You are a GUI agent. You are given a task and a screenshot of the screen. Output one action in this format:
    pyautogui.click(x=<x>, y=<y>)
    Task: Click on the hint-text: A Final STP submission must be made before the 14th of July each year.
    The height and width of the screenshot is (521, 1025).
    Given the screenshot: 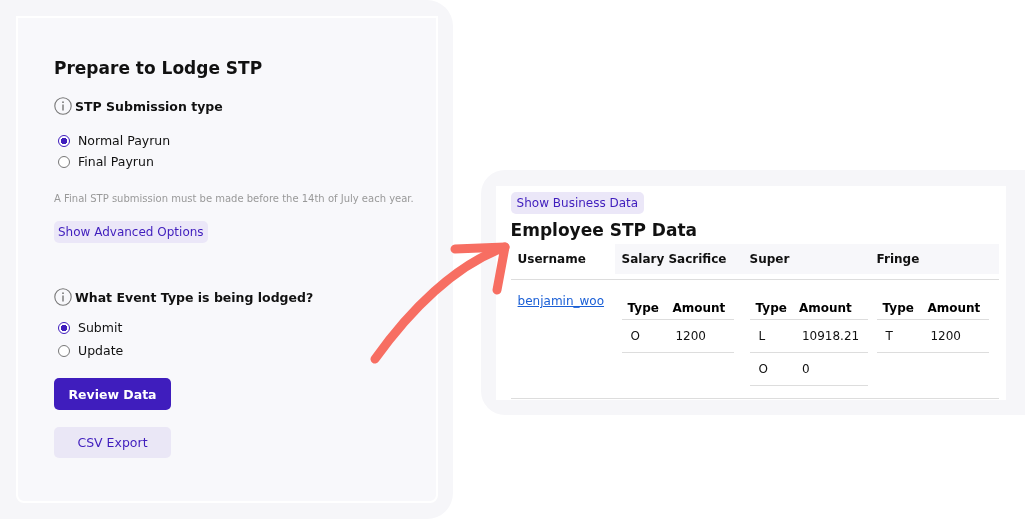 What is the action you would take?
    pyautogui.click(x=234, y=198)
    